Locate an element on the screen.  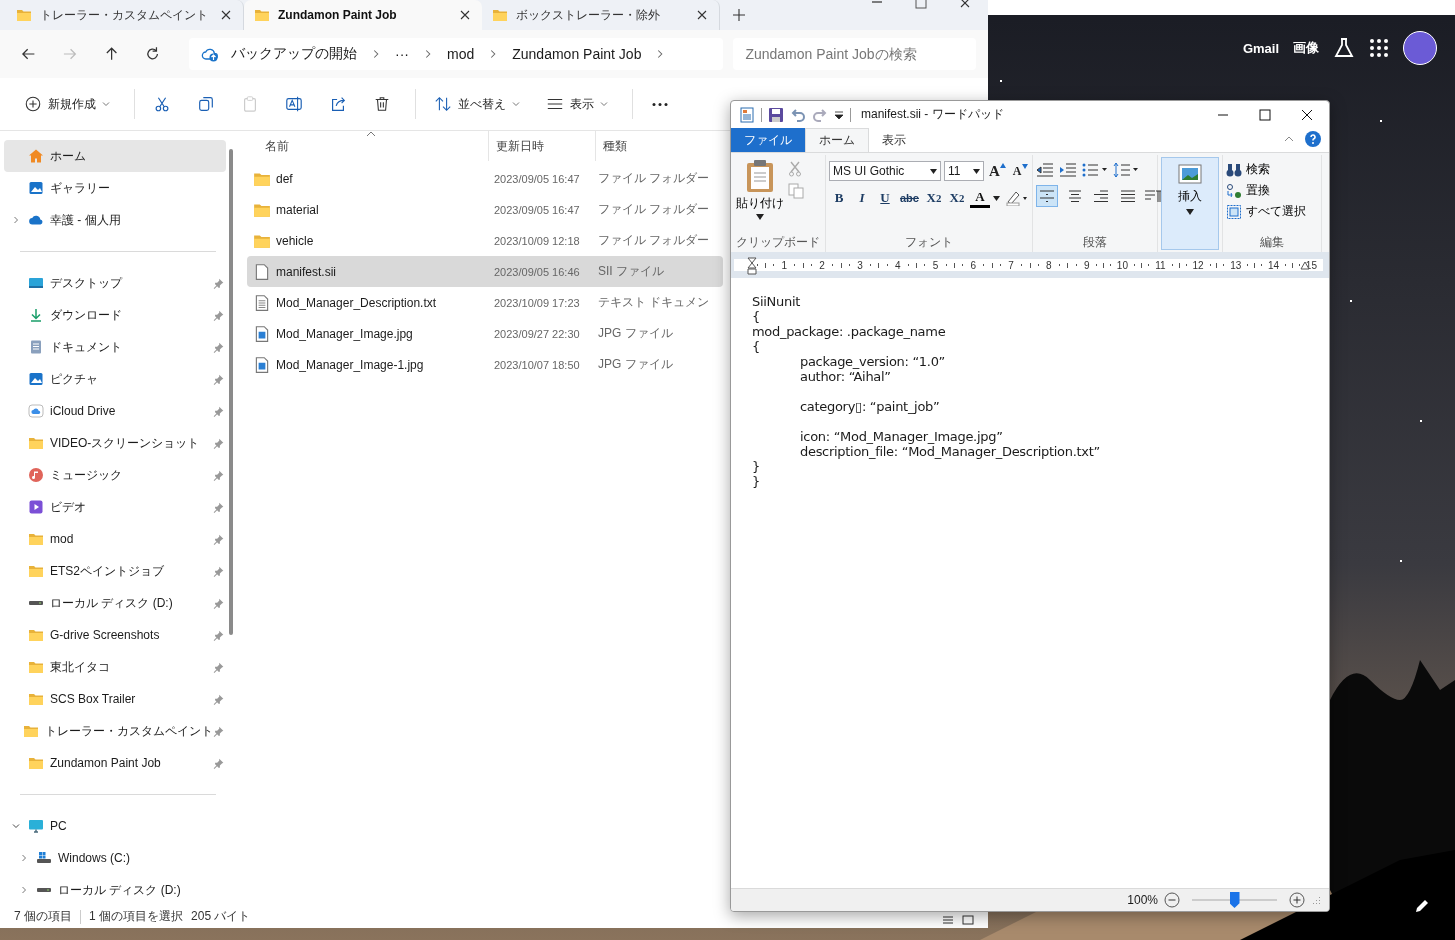
breadcrumb-item: バックアップの開始 is located at coordinates (294, 54).